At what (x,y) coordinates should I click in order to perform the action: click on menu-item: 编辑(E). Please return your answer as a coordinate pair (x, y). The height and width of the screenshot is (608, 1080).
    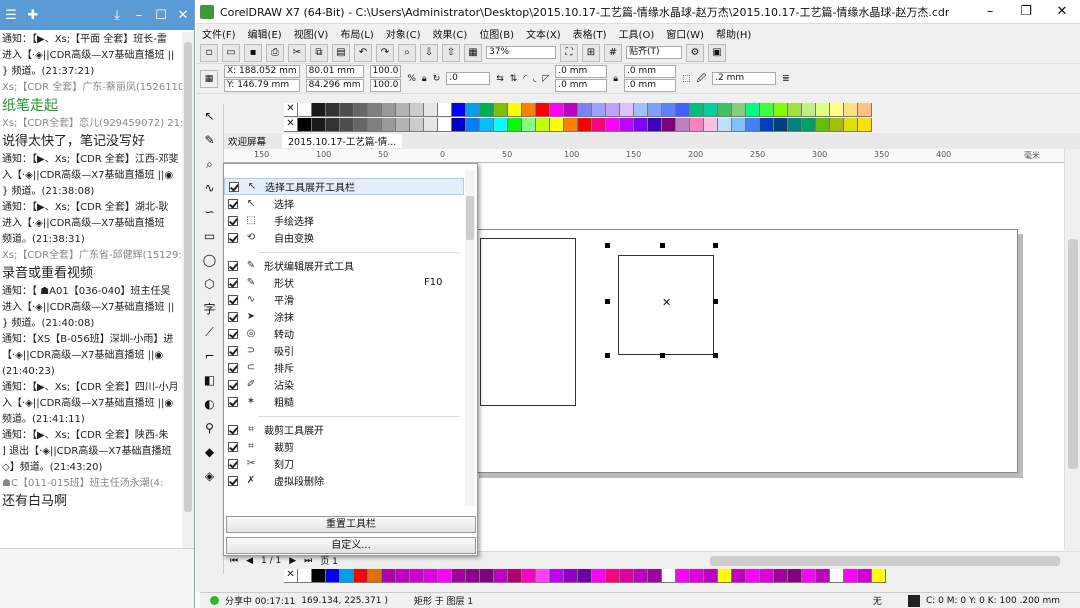
    Looking at the image, I should click on (265, 33).